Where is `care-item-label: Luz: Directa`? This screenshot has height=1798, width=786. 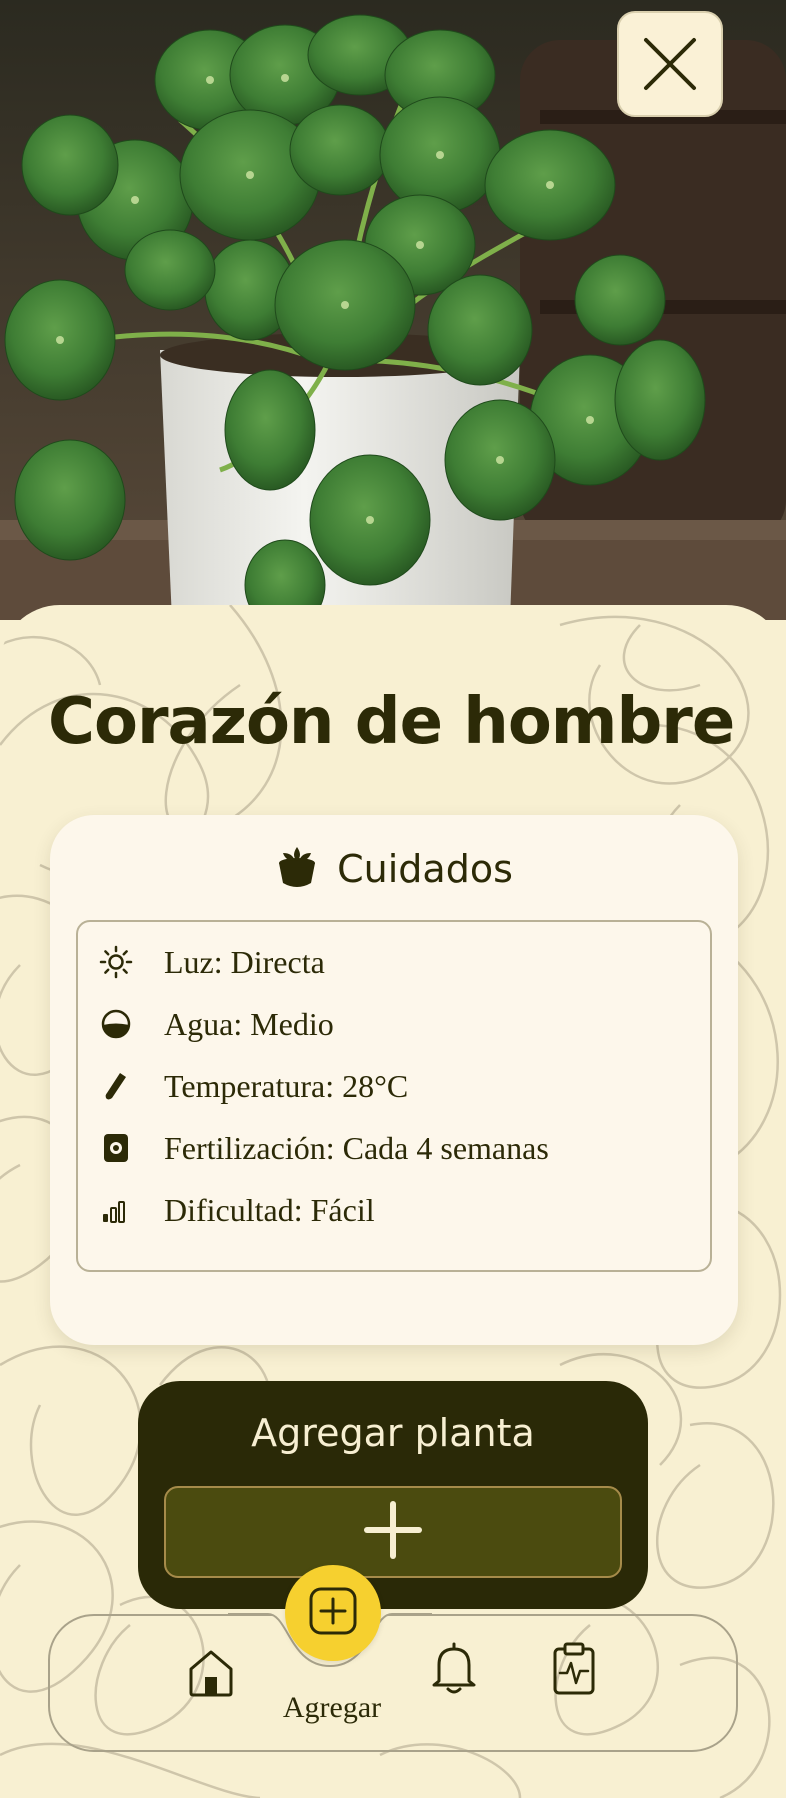
care-item-label: Luz: Directa is located at coordinates (244, 961).